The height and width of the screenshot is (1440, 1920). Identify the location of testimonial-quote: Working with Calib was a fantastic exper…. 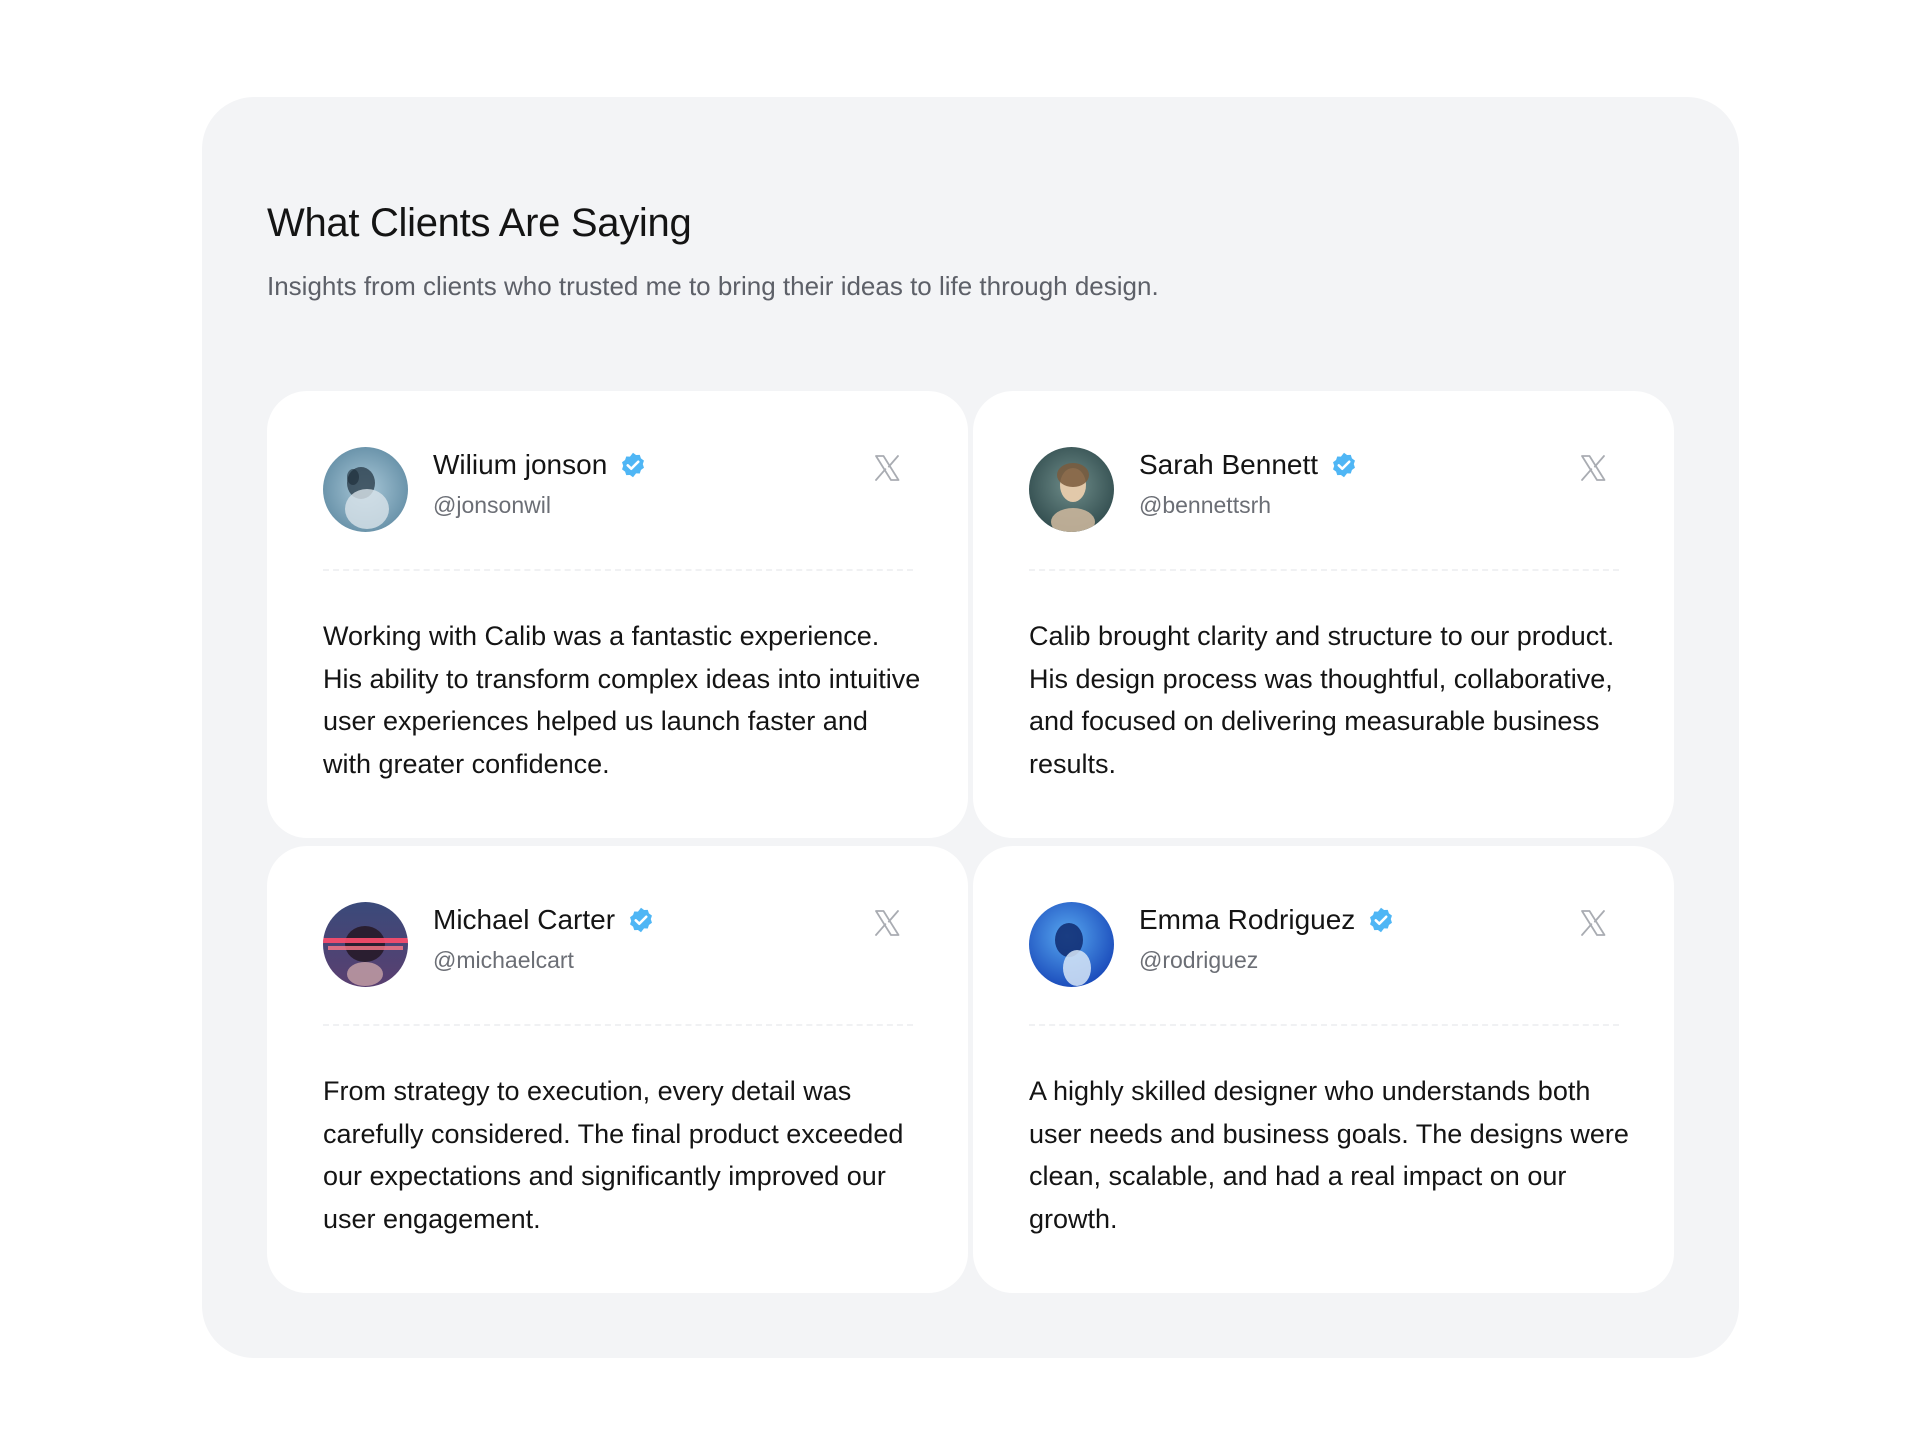
(622, 700).